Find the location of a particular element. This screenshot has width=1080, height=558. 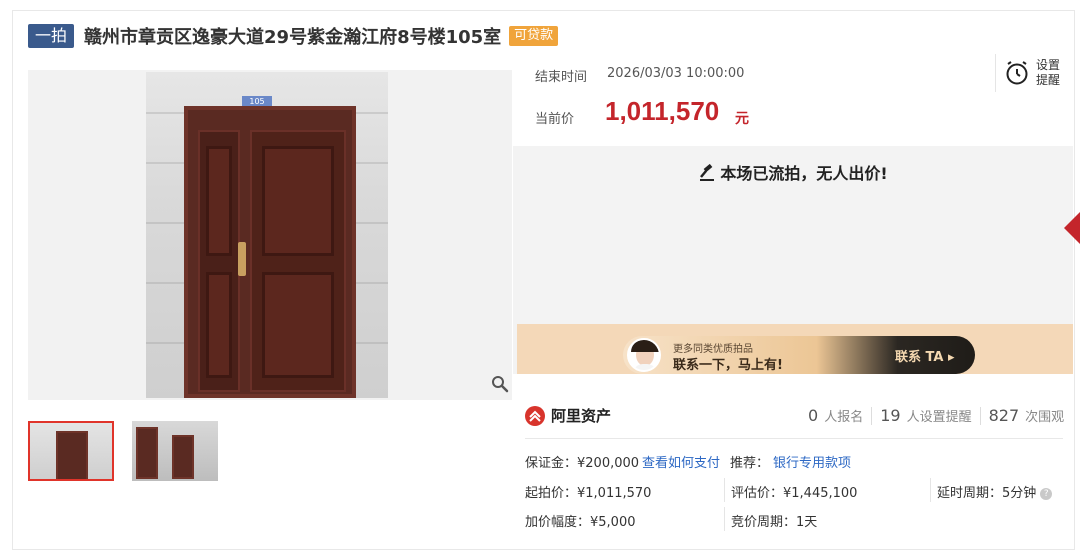

gavel-icon is located at coordinates (707, 172).